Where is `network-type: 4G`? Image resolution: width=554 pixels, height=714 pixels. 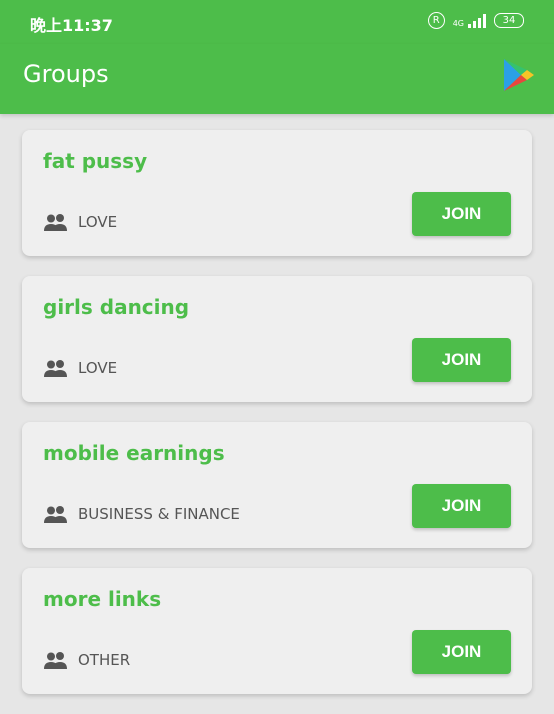
network-type: 4G is located at coordinates (458, 23).